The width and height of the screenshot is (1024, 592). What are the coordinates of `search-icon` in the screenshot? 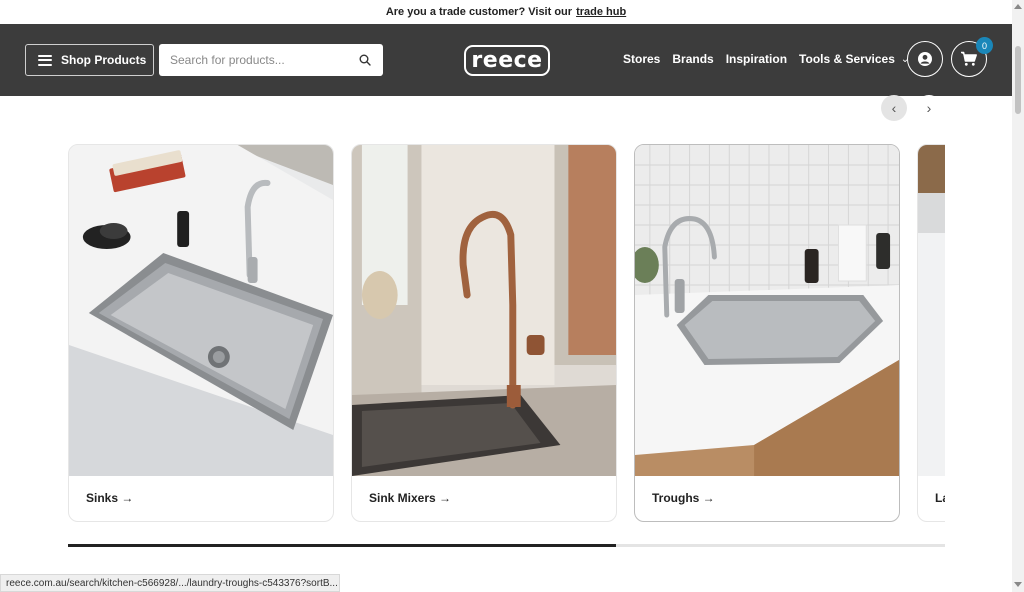 It's located at (365, 60).